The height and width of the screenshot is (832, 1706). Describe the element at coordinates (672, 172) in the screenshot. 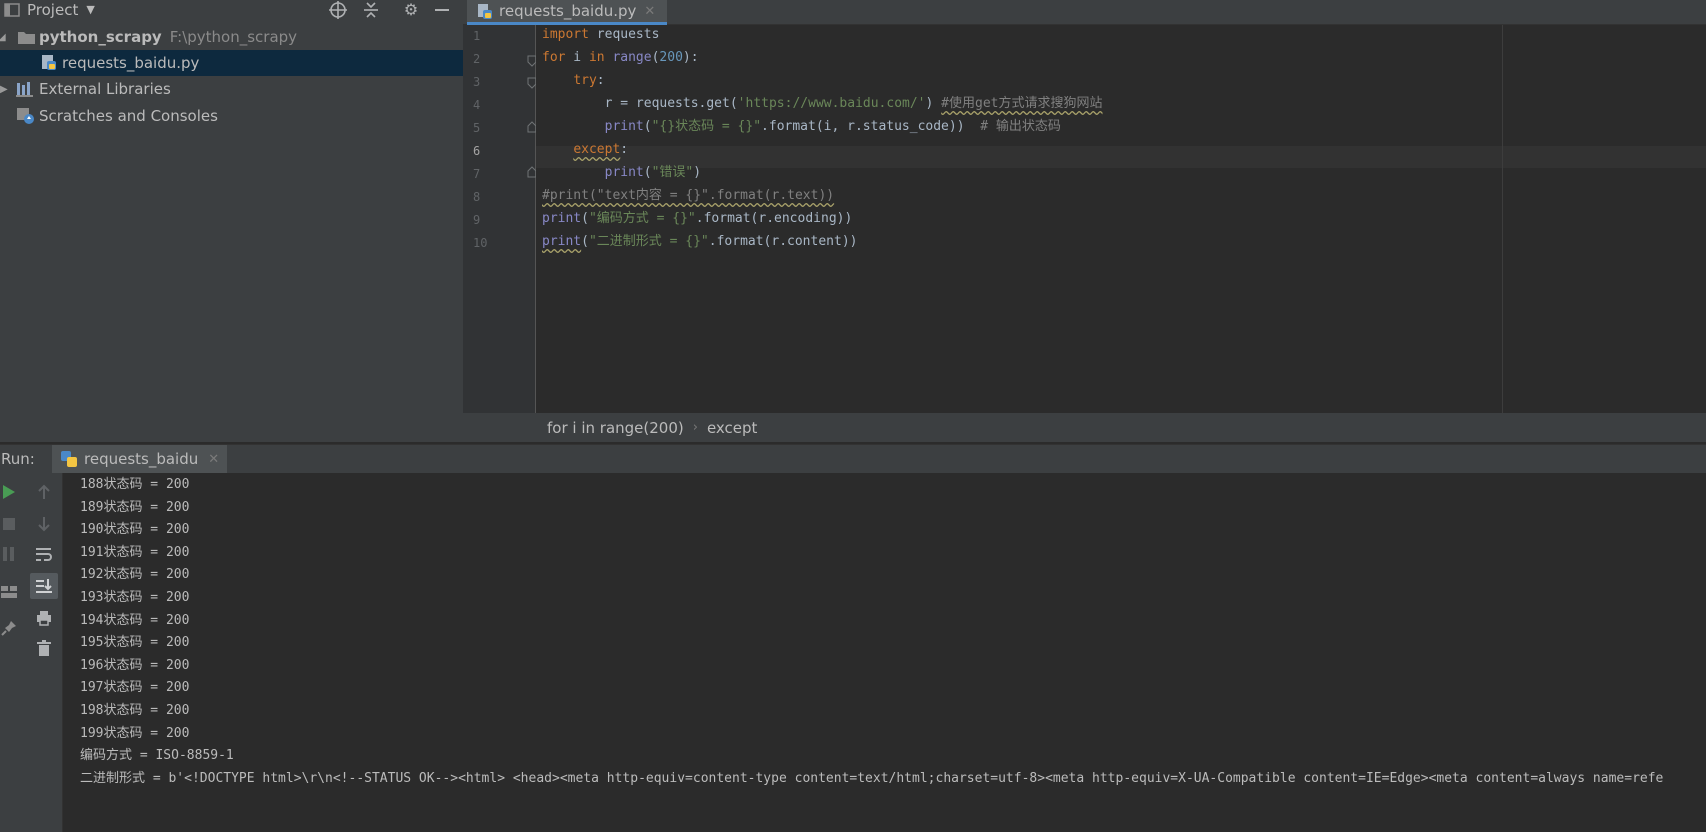

I see `code-token: "错误"` at that location.